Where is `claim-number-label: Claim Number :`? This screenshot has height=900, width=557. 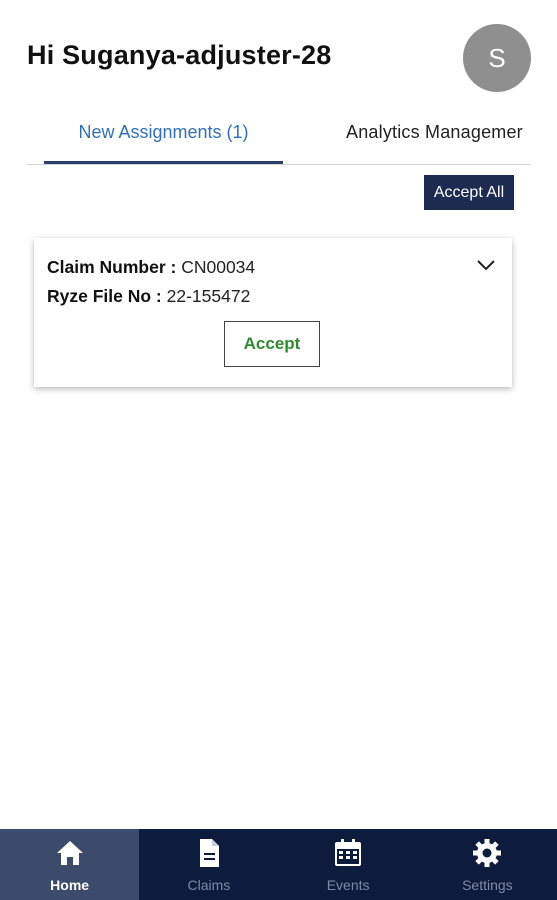 claim-number-label: Claim Number : is located at coordinates (114, 267).